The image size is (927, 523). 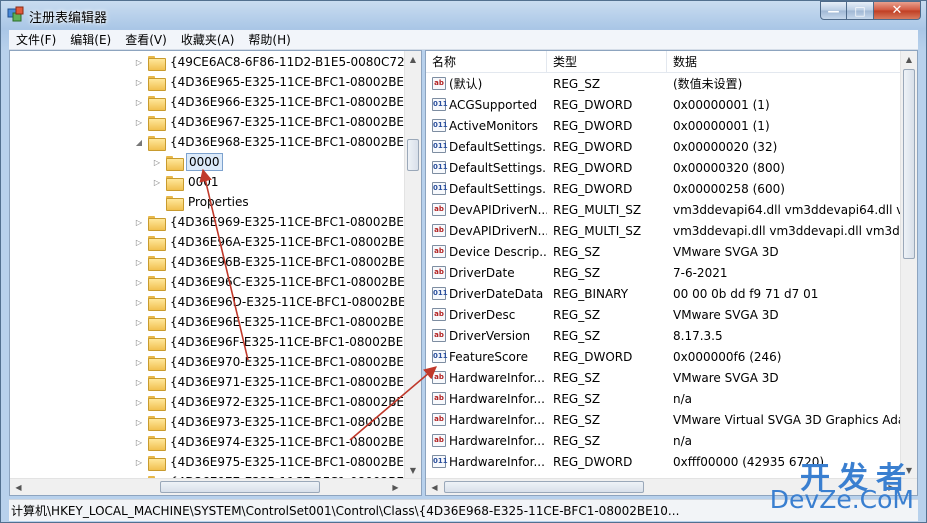 I want to click on tree-node: ▷ {4D36E970-E325-11CE-BFC1-08002BE103, so click(x=269, y=362).